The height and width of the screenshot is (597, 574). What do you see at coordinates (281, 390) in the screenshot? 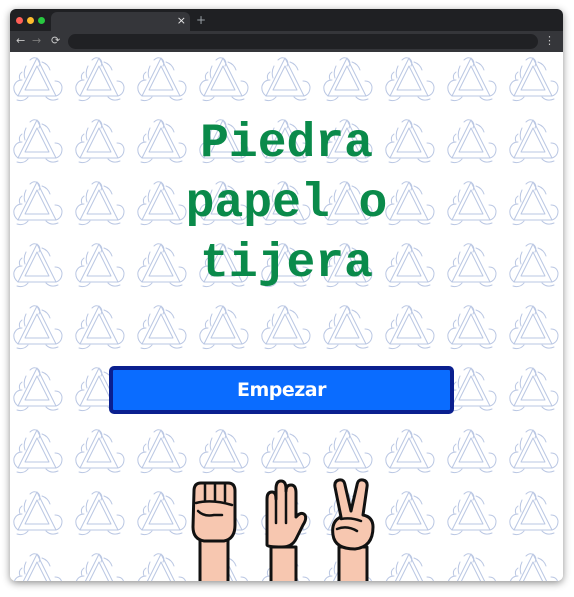
I see `start-button: Empezar` at bounding box center [281, 390].